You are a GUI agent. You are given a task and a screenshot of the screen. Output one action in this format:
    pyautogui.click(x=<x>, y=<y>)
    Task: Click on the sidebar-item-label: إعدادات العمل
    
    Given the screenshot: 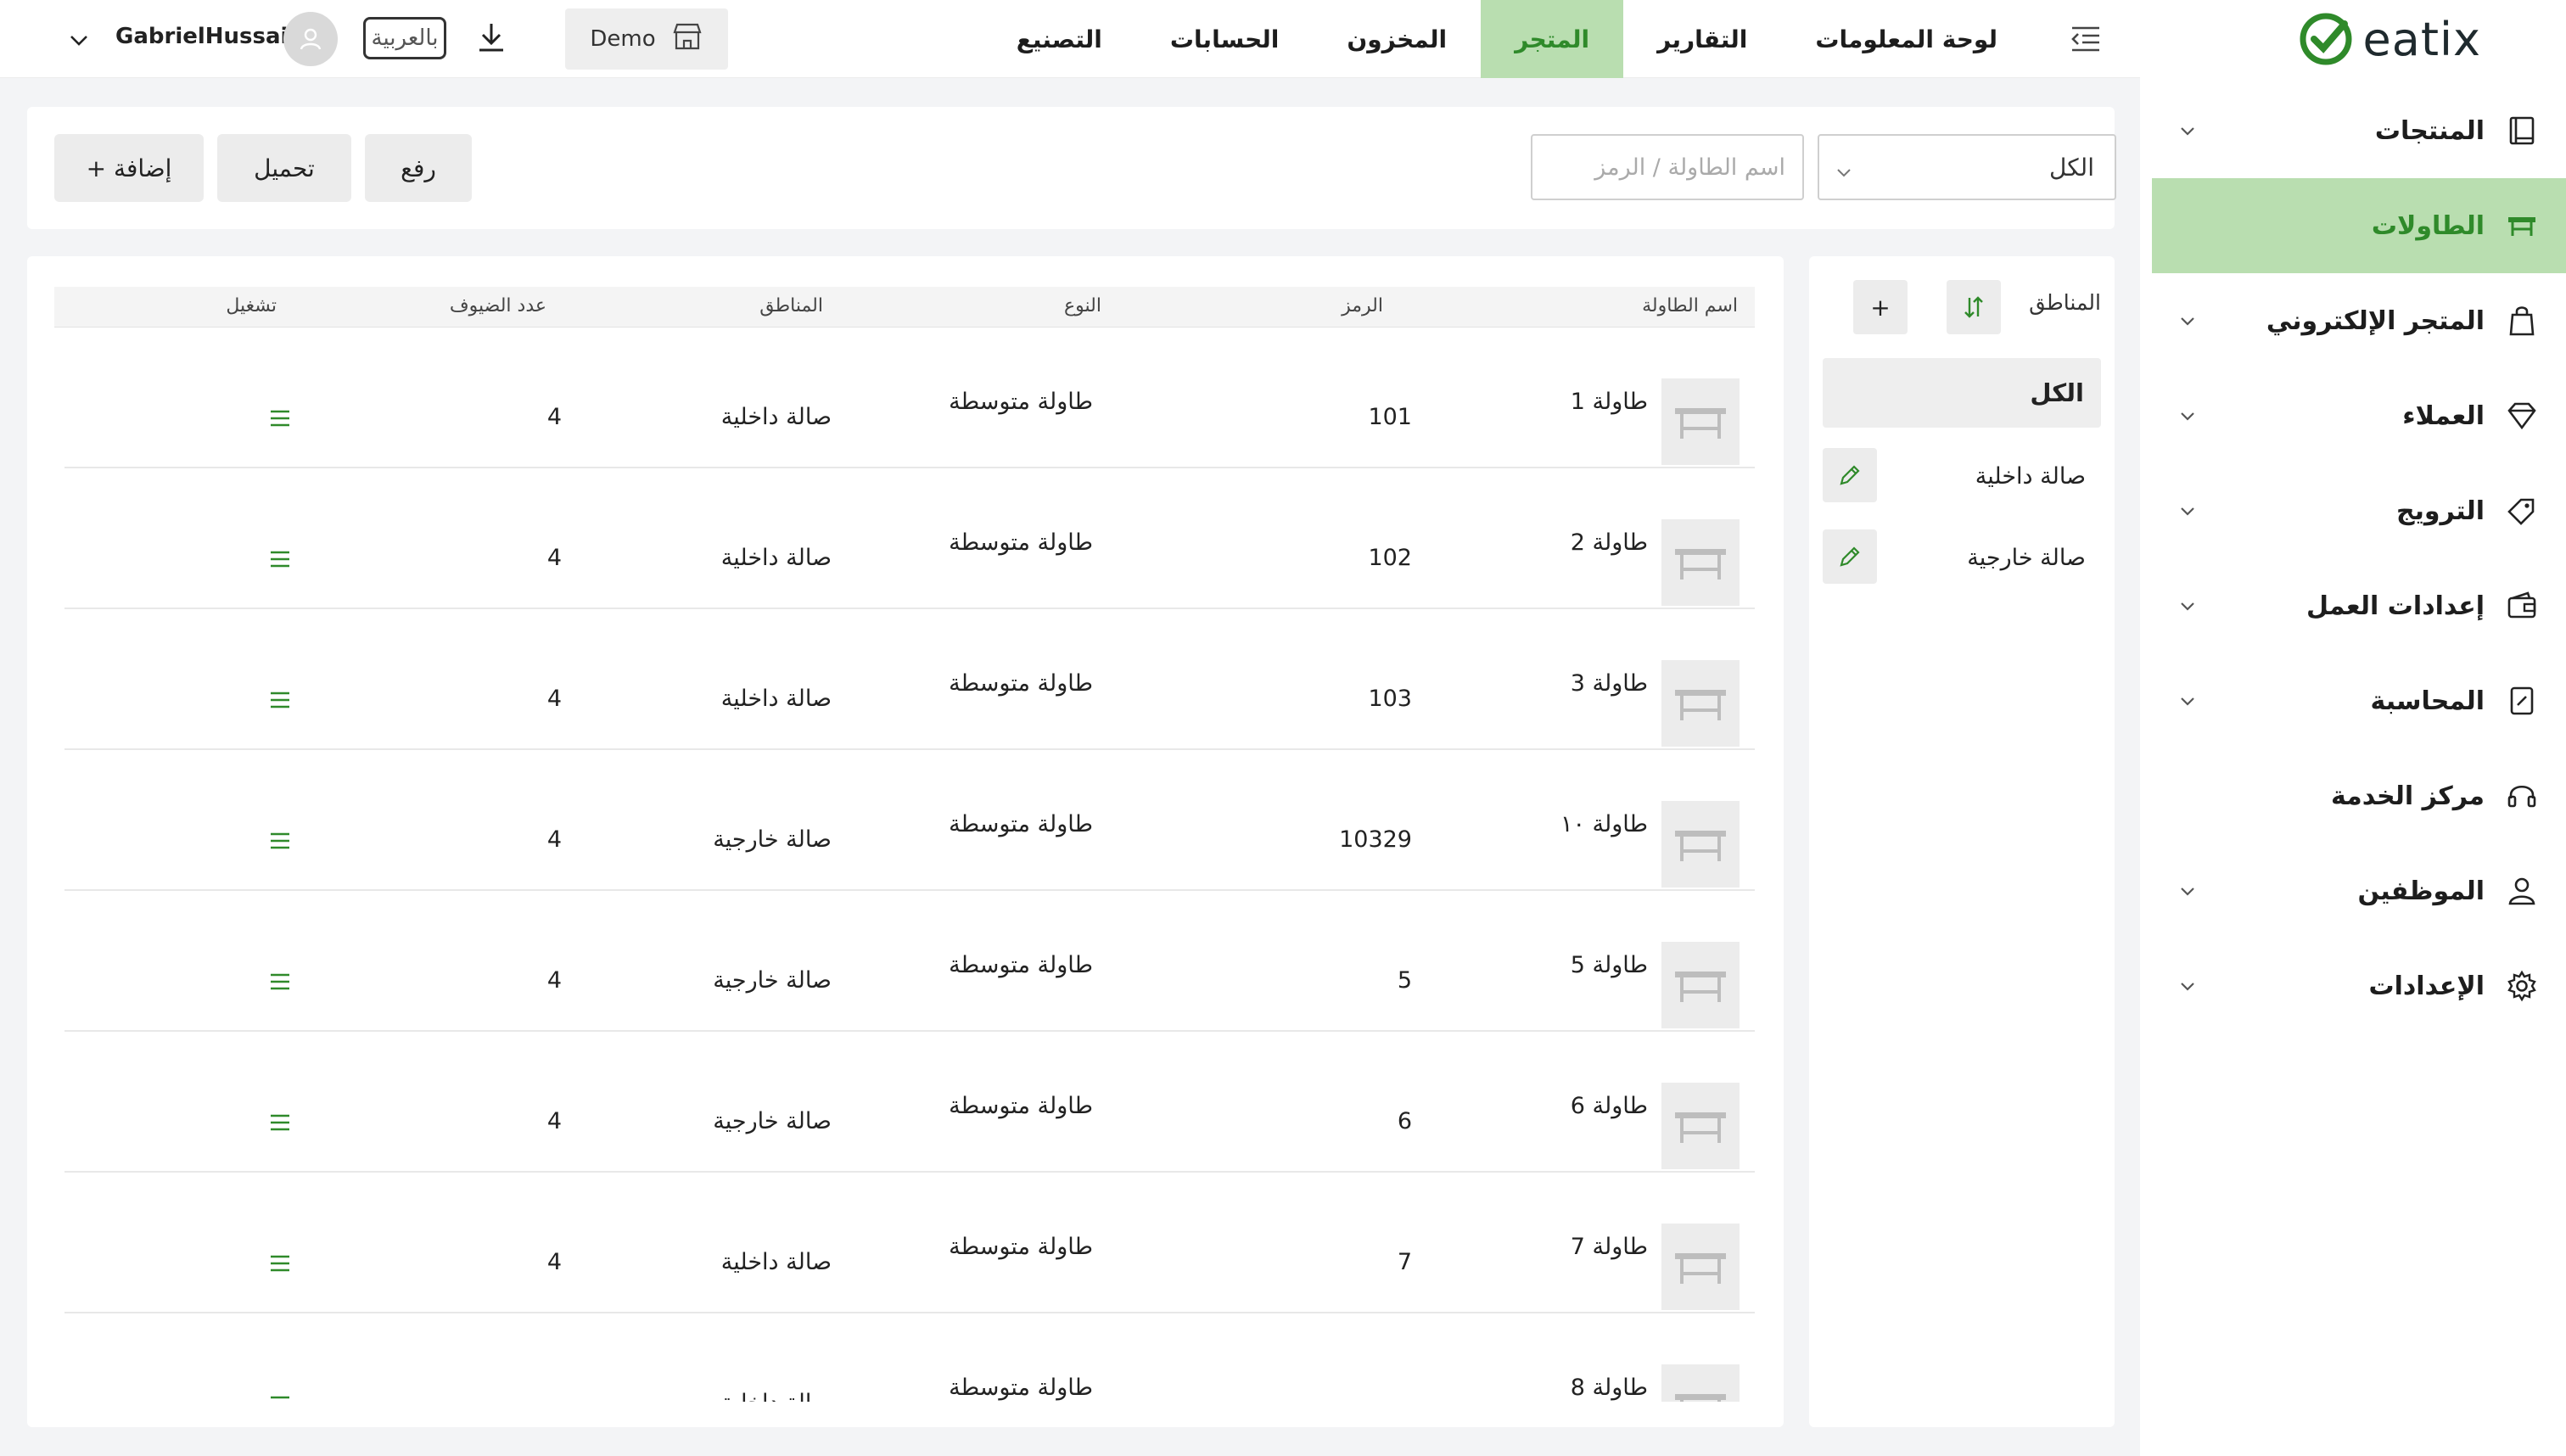 What is the action you would take?
    pyautogui.click(x=2395, y=606)
    